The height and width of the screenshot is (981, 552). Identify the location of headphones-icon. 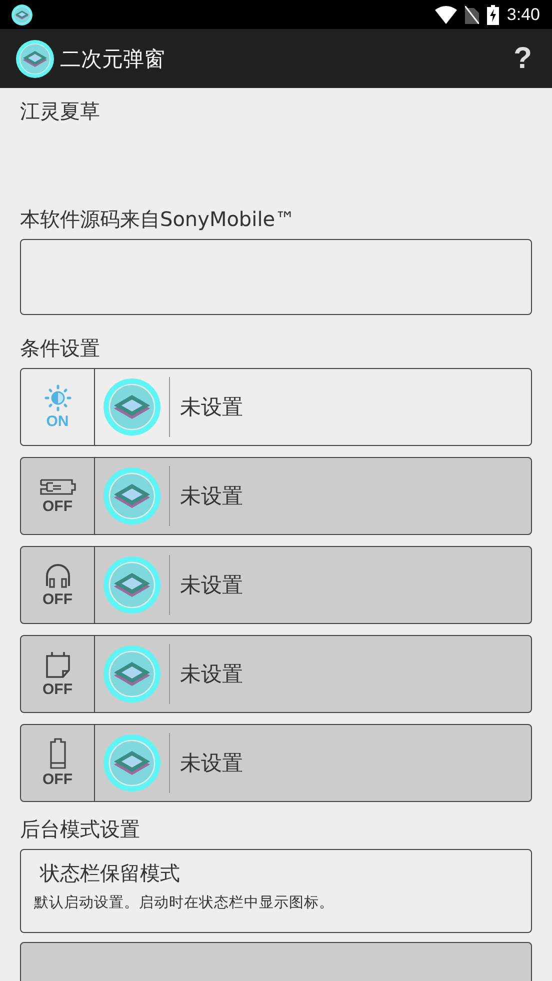
(58, 576).